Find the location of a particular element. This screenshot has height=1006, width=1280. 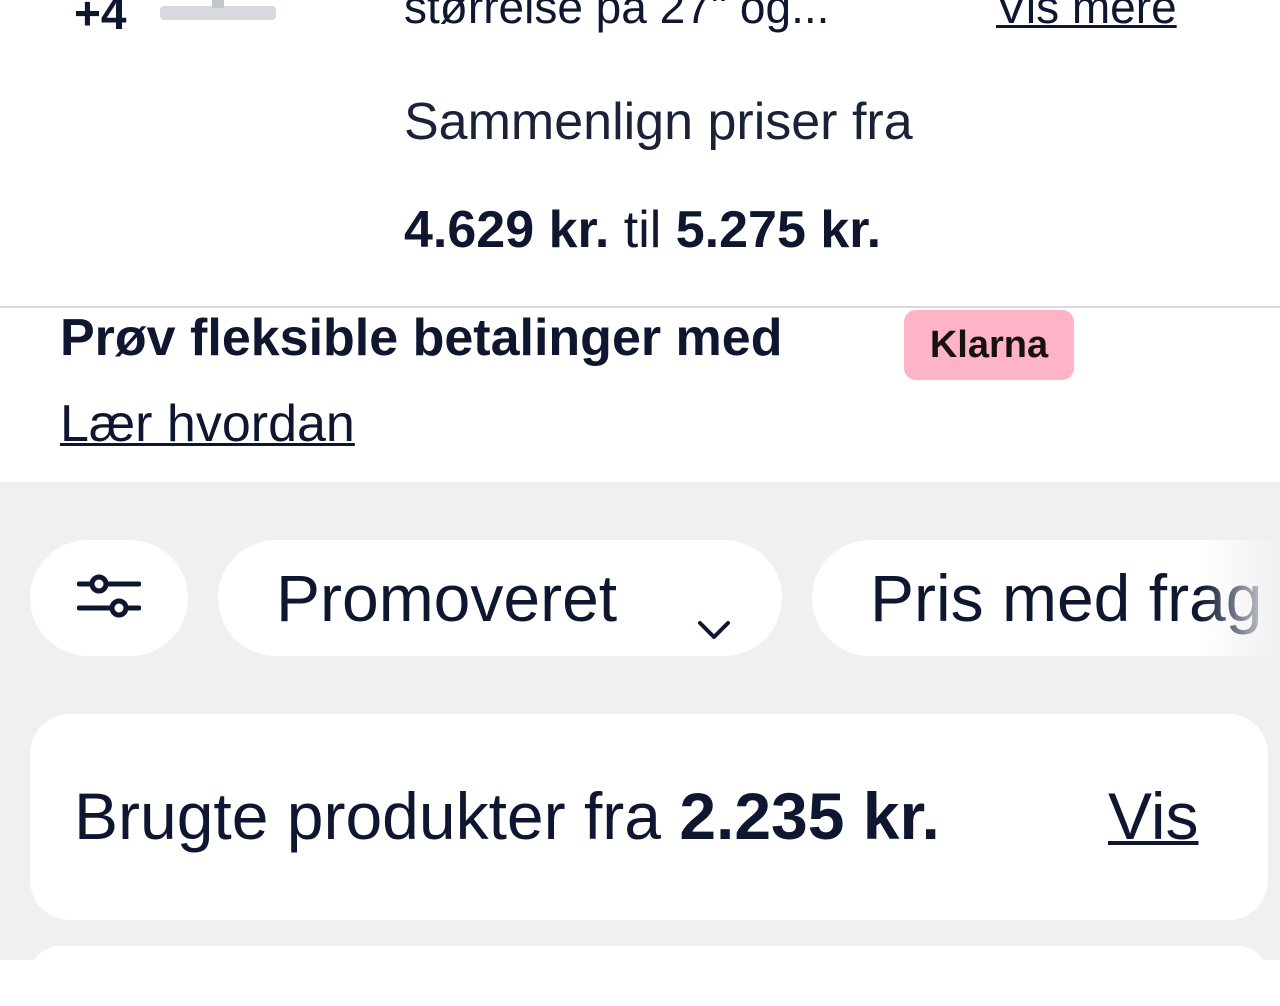

price-separator: til is located at coordinates (642, 230).